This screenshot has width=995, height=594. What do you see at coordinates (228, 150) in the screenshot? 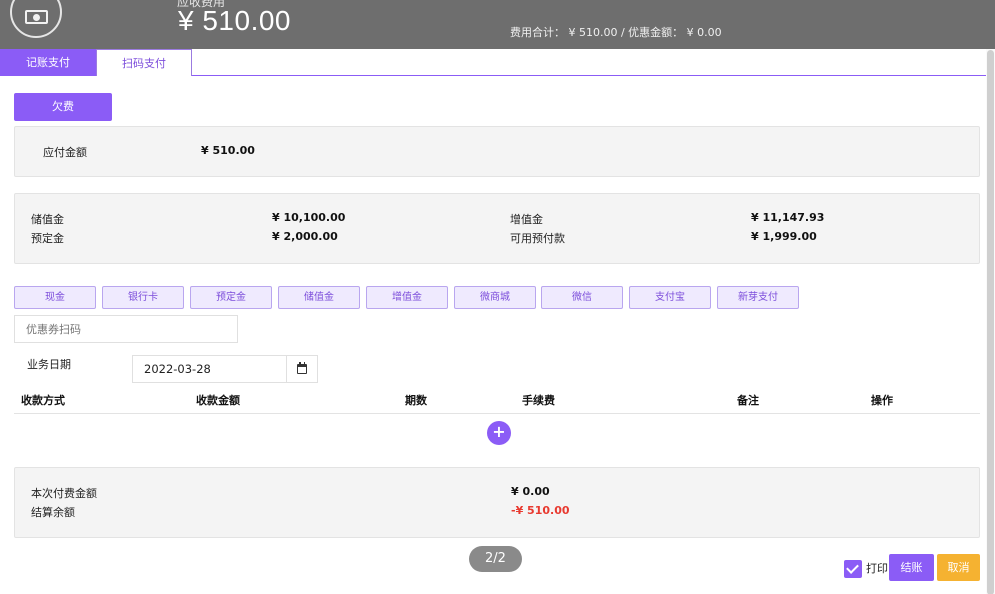
I see `amount-due-value: ¥ 510.00` at bounding box center [228, 150].